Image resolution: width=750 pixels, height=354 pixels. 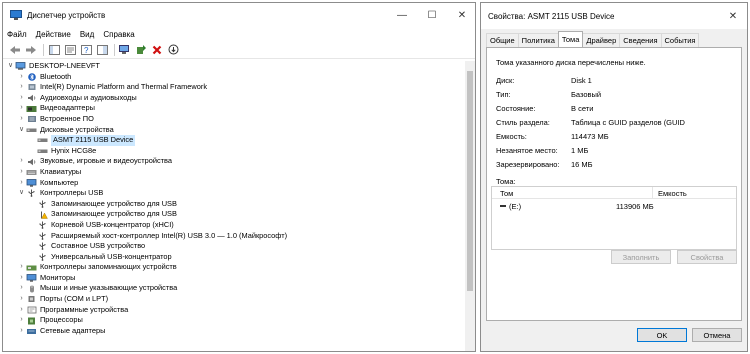 What do you see at coordinates (680, 40) in the screenshot?
I see `tab-events: События` at bounding box center [680, 40].